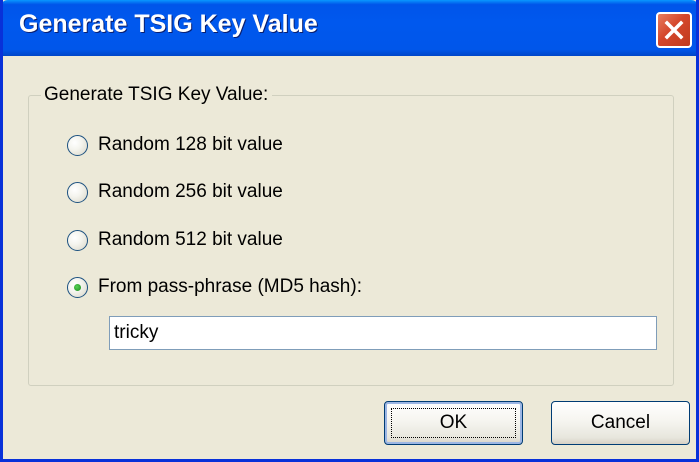 Image resolution: width=699 pixels, height=462 pixels. I want to click on close-icon, so click(674, 30).